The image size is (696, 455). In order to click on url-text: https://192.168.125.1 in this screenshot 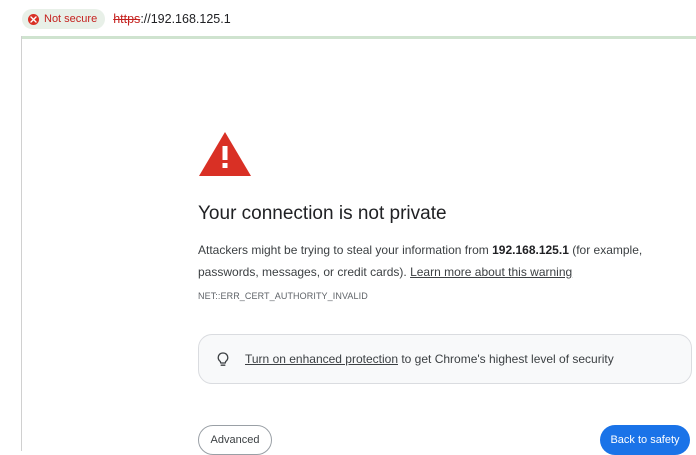, I will do `click(171, 19)`.